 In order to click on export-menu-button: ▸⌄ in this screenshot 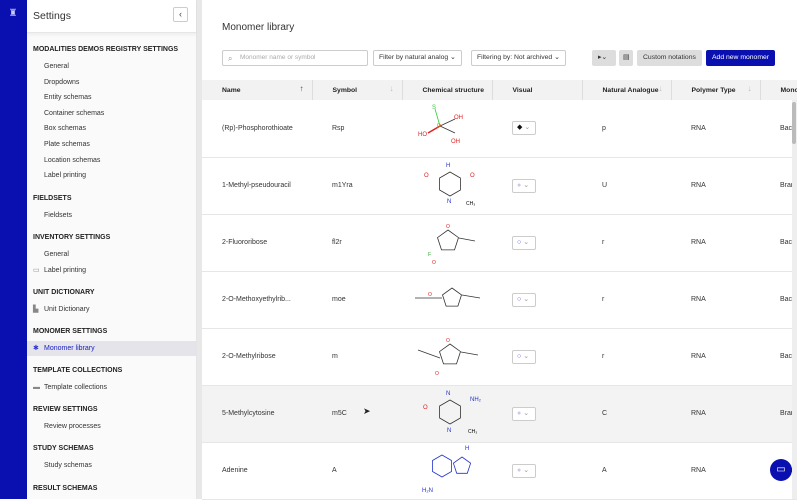, I will do `click(604, 58)`.